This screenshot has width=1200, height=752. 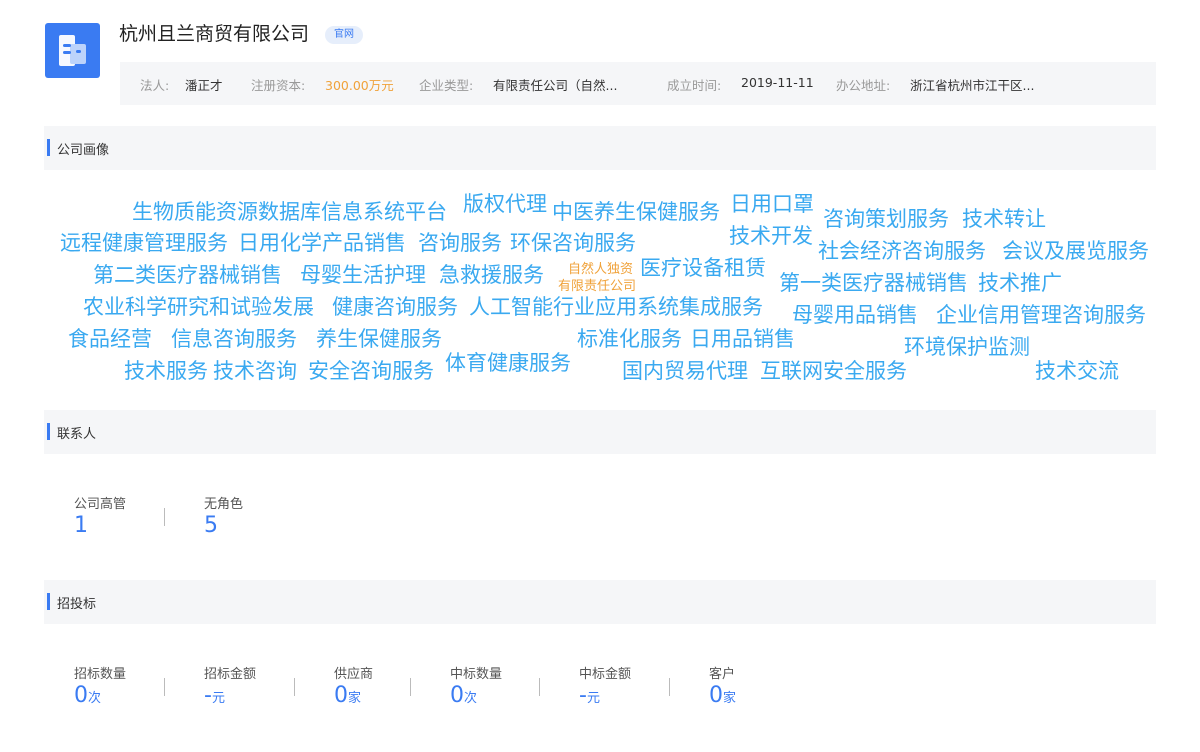 What do you see at coordinates (446, 85) in the screenshot?
I see `company-type-label: 企业类型:` at bounding box center [446, 85].